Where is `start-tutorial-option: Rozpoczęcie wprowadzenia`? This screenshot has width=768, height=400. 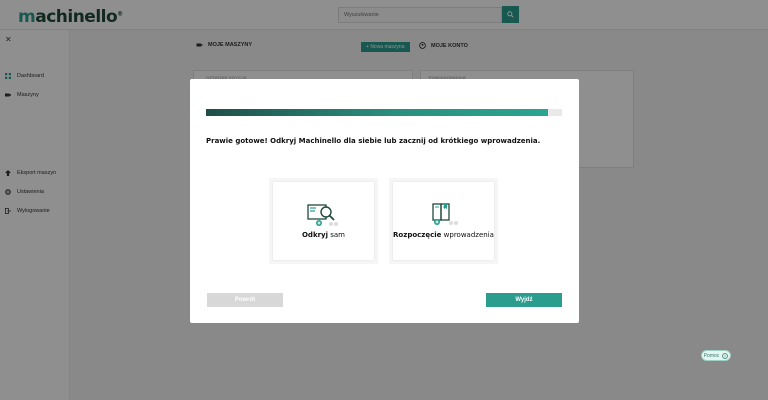
start-tutorial-option: Rozpoczęcie wprowadzenia is located at coordinates (443, 221).